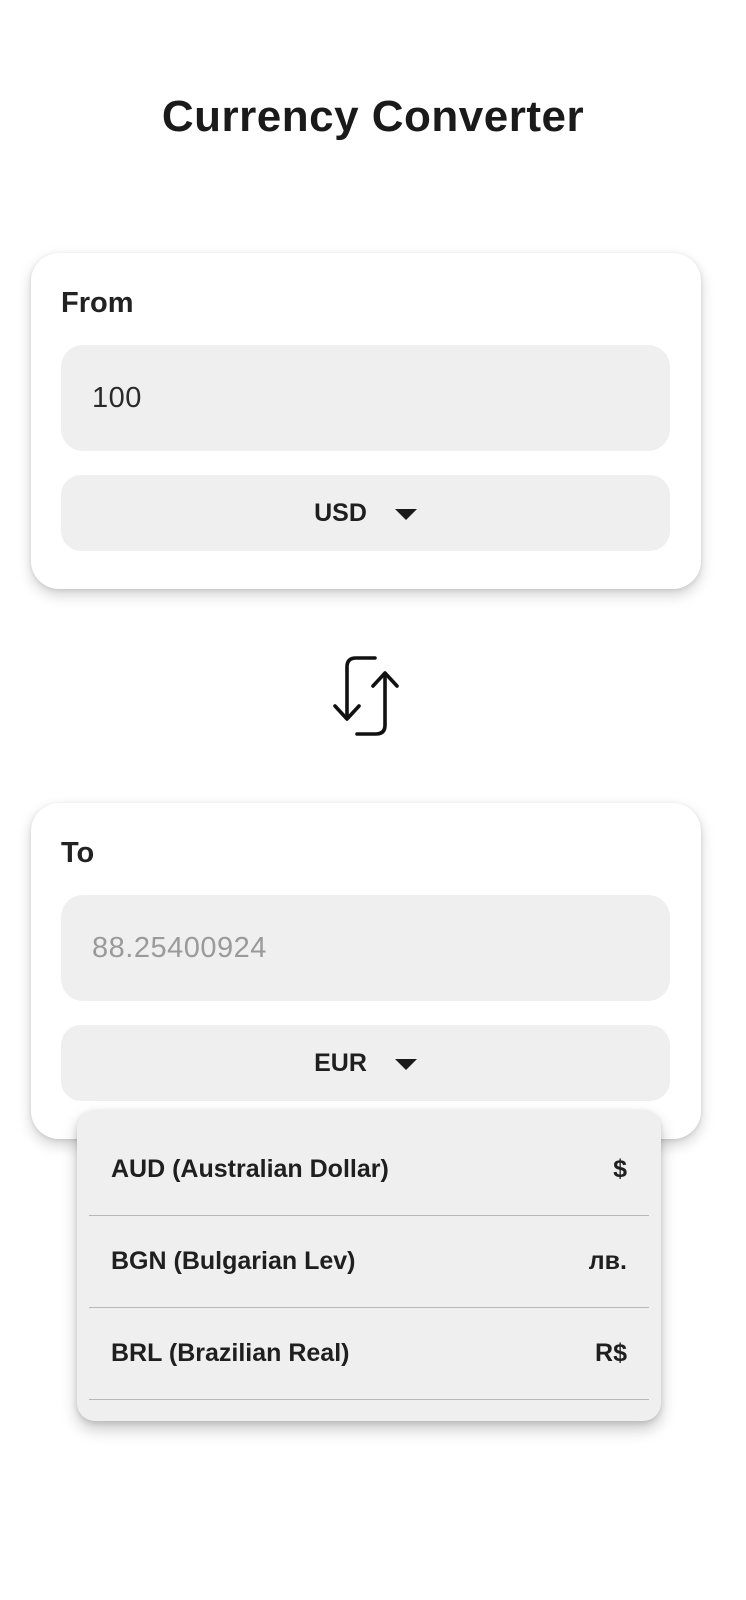 The width and height of the screenshot is (746, 1600). I want to click on from-currency-select: USD, so click(365, 513).